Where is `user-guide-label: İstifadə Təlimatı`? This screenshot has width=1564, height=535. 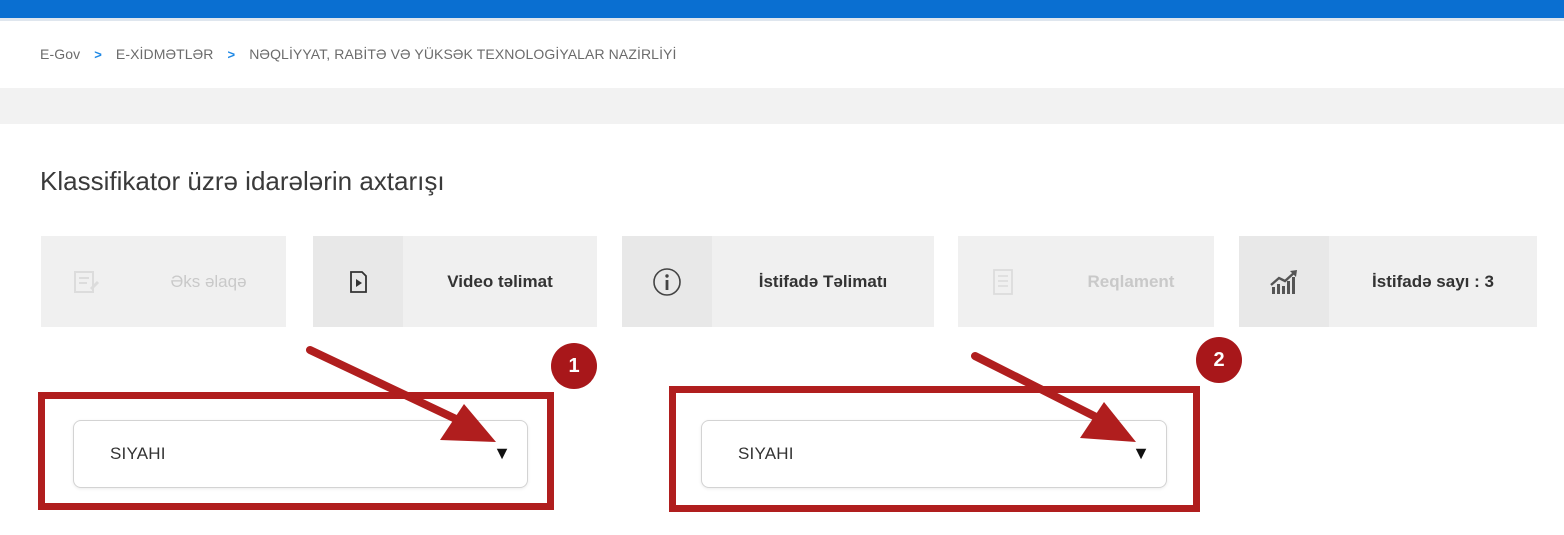
user-guide-label: İstifadə Təlimatı is located at coordinates (823, 281).